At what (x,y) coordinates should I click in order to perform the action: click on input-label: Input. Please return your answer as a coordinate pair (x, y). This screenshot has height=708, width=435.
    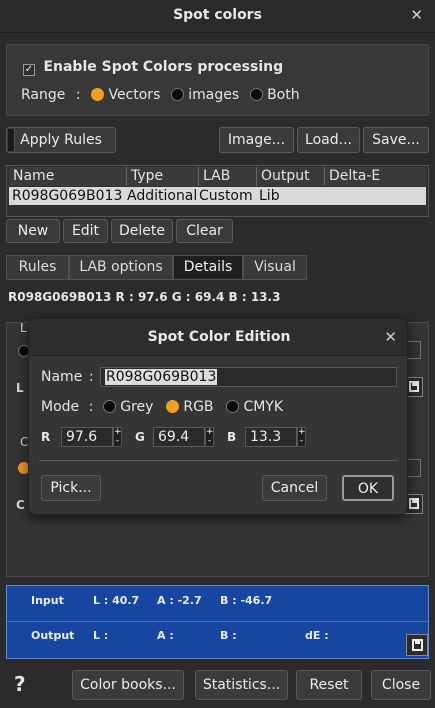
    Looking at the image, I should click on (47, 600).